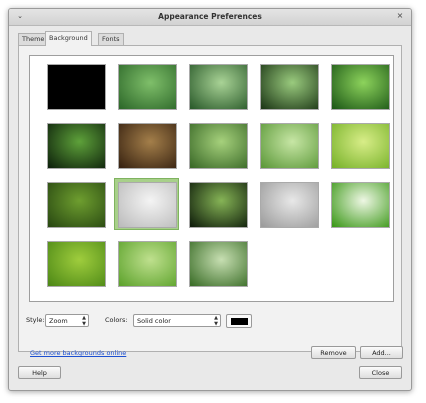  Describe the element at coordinates (289, 205) in the screenshot. I see `background-thumbnail-logo-gray-dark` at that location.